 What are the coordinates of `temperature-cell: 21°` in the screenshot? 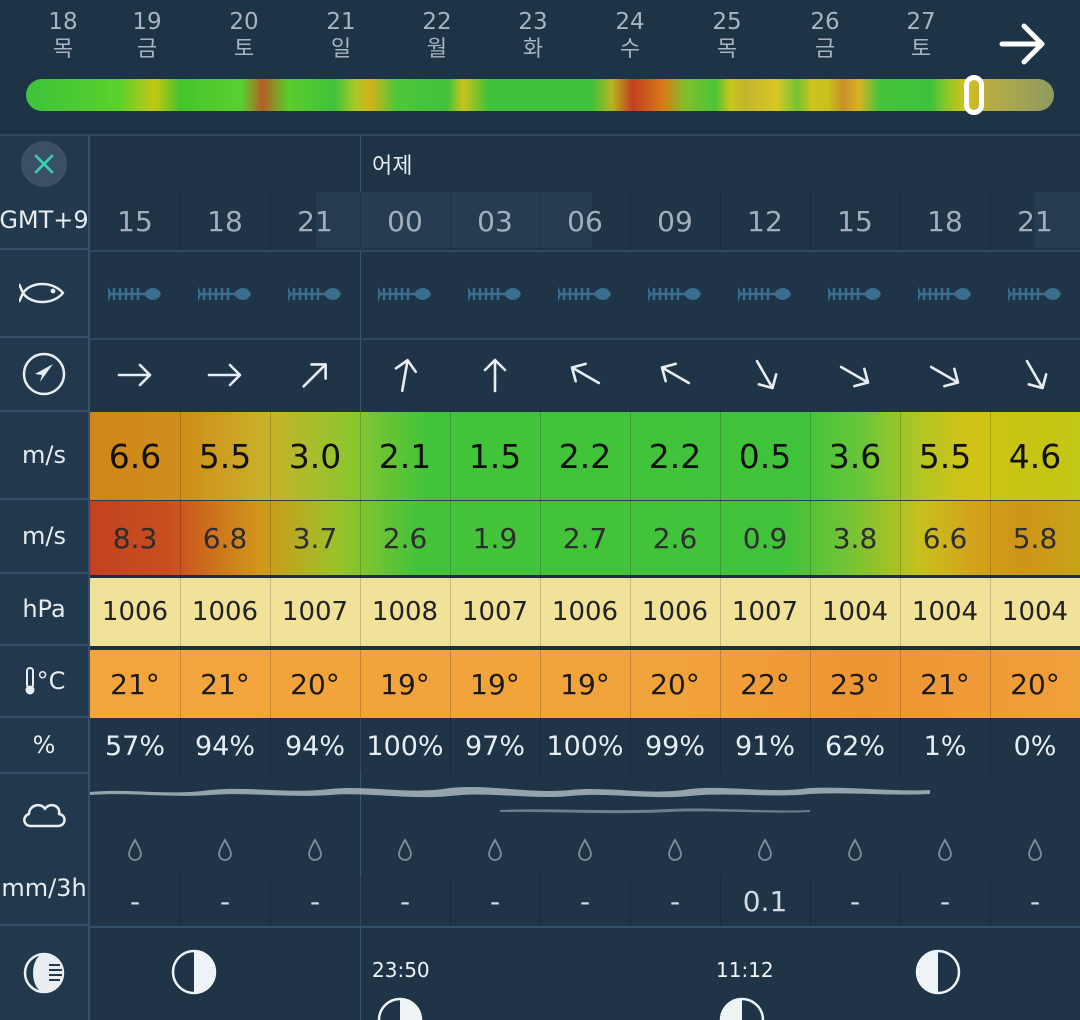 It's located at (225, 684).